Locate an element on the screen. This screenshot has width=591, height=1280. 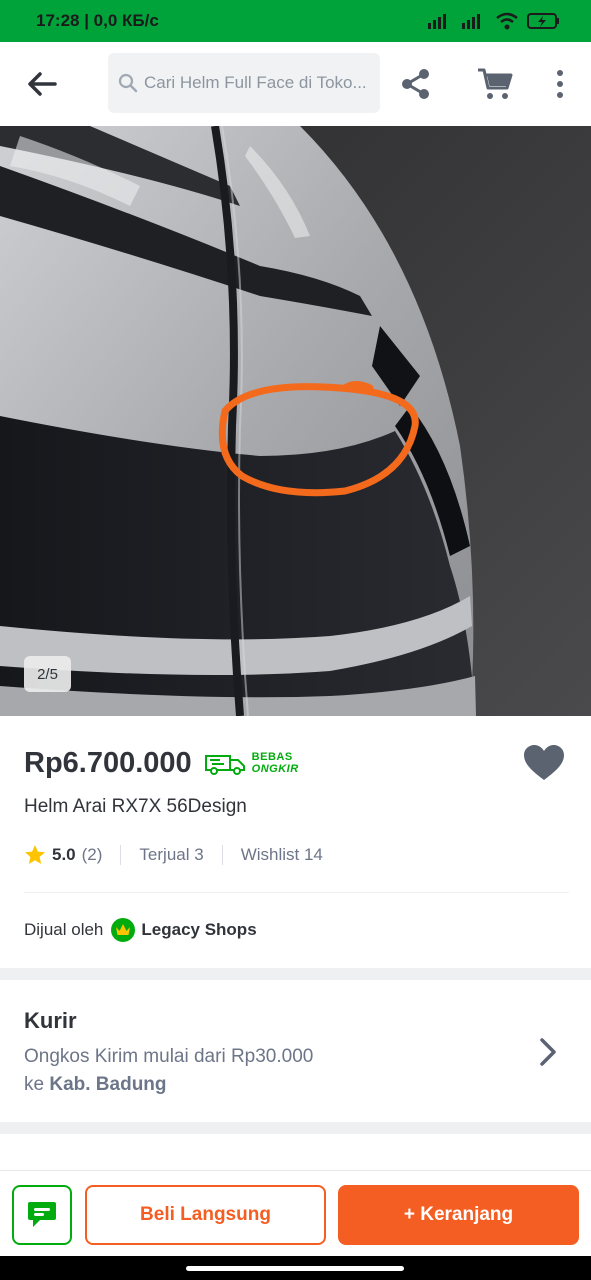
cart-icon is located at coordinates (495, 83).